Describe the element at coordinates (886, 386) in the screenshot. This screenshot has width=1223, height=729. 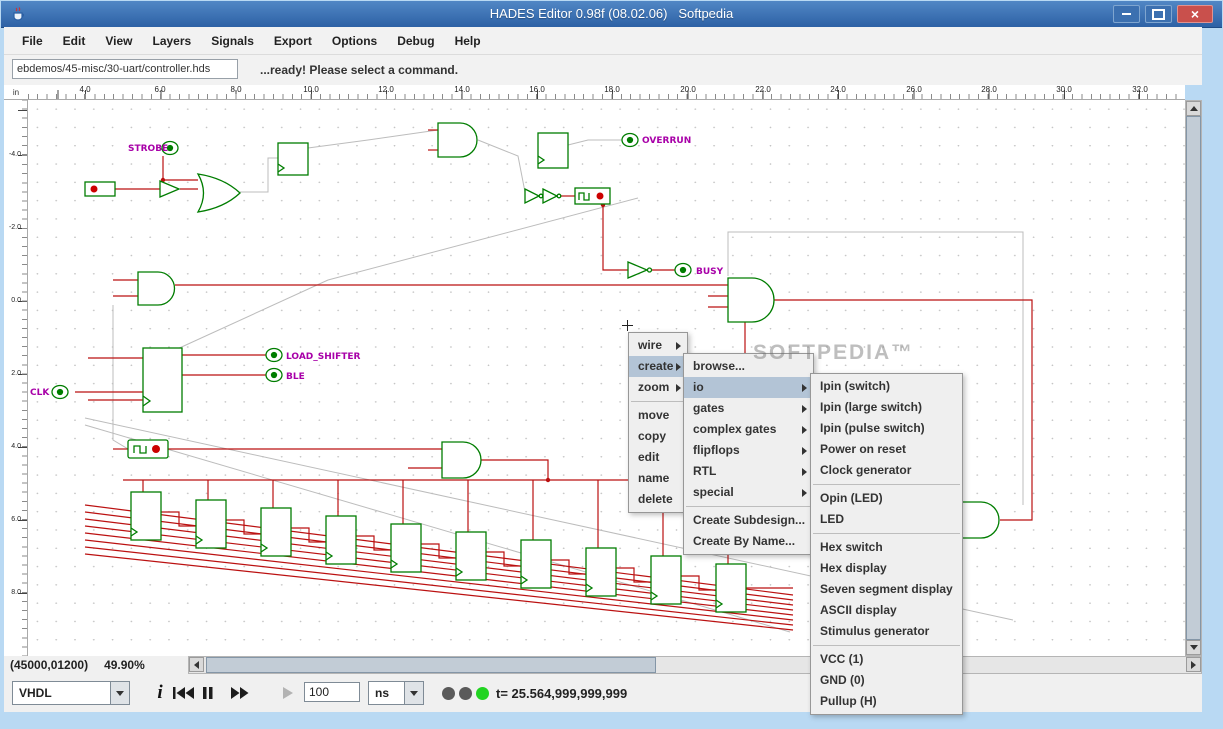
I see `io-menu-ipin-switch: Ipin (switch)` at that location.